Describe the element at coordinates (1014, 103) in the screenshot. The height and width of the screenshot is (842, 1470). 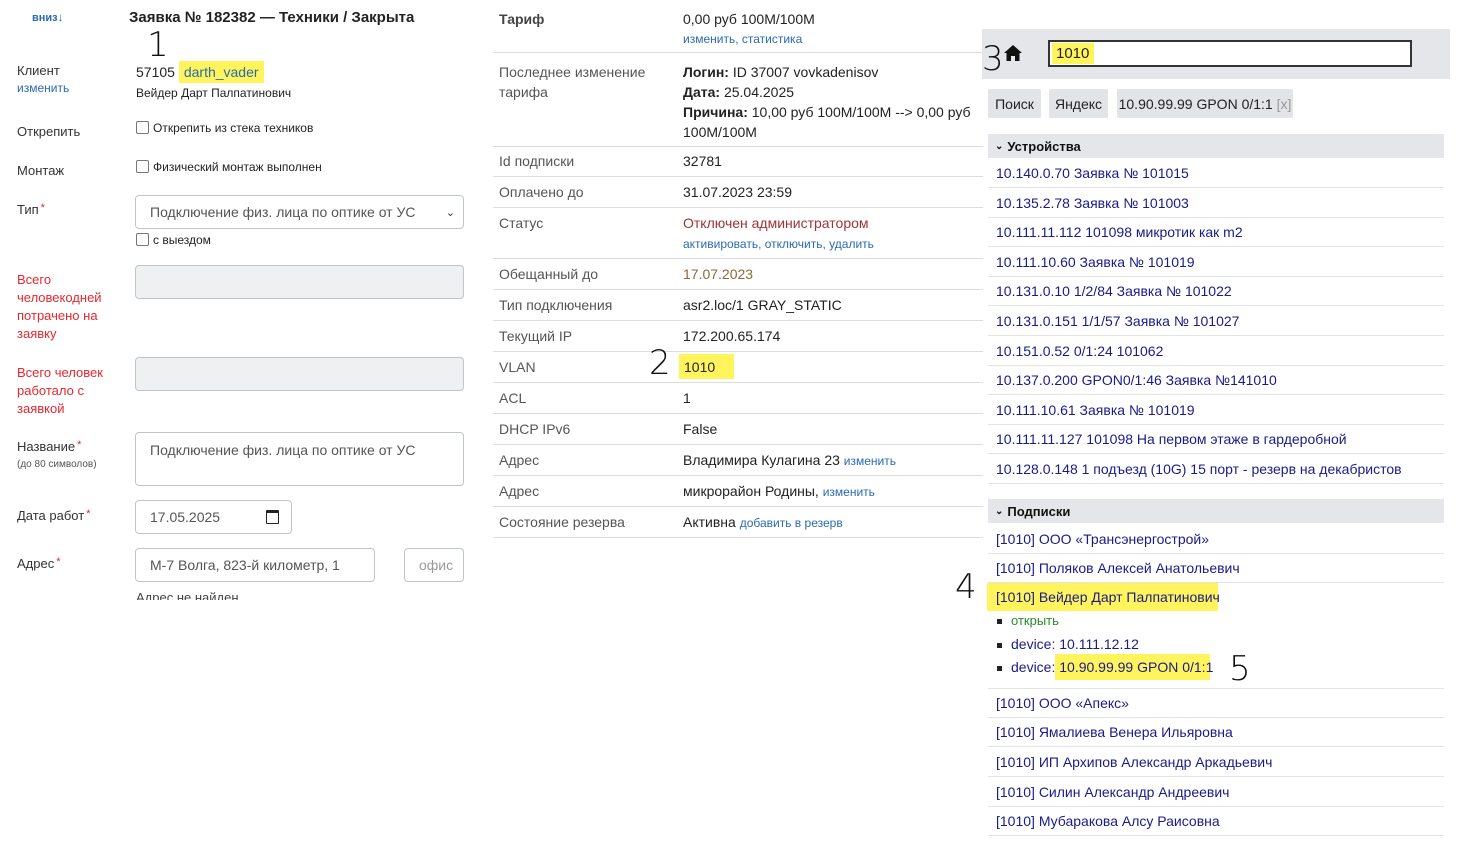
I see `search-button: Поиск` at that location.